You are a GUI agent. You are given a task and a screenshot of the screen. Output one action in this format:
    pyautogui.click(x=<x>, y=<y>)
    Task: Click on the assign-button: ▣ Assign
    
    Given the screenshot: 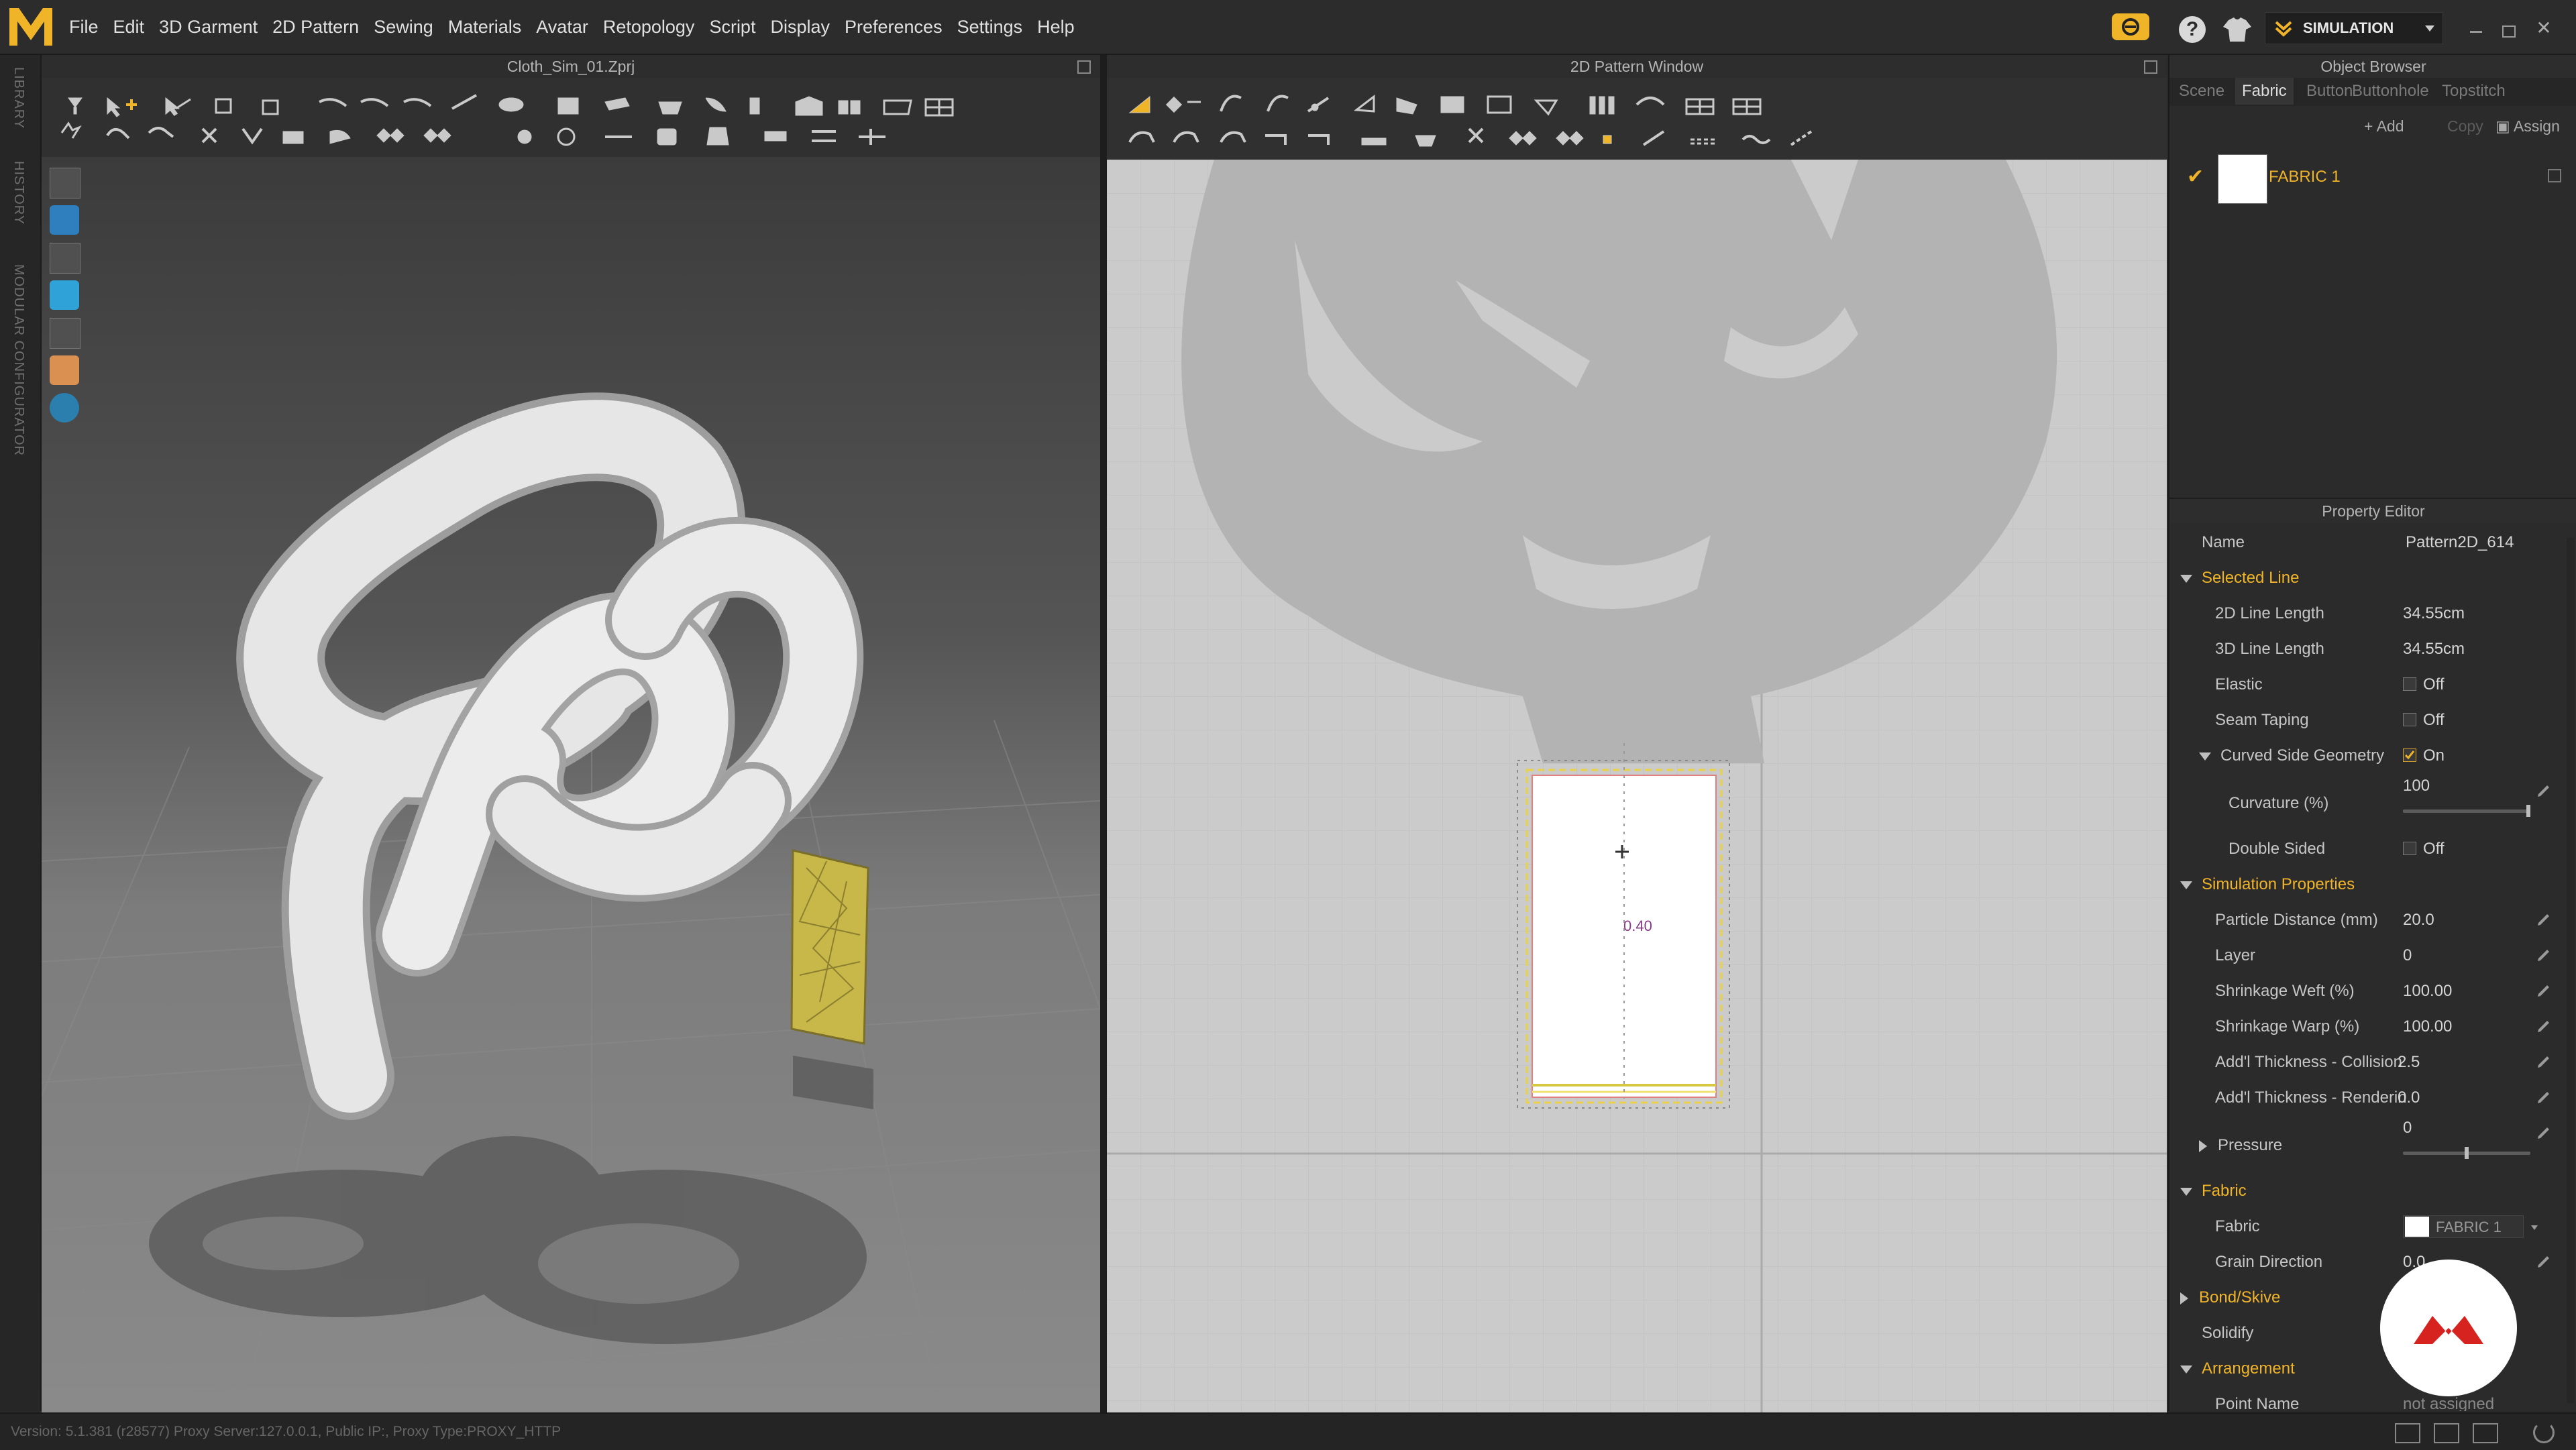 What is the action you would take?
    pyautogui.click(x=2528, y=126)
    